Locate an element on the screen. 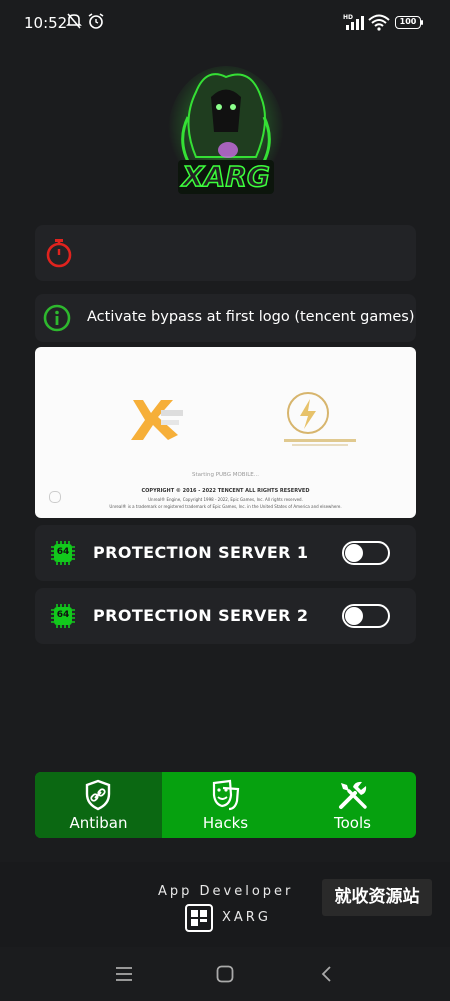 Image resolution: width=450 pixels, height=1001 pixels. menu-icon is located at coordinates (124, 974).